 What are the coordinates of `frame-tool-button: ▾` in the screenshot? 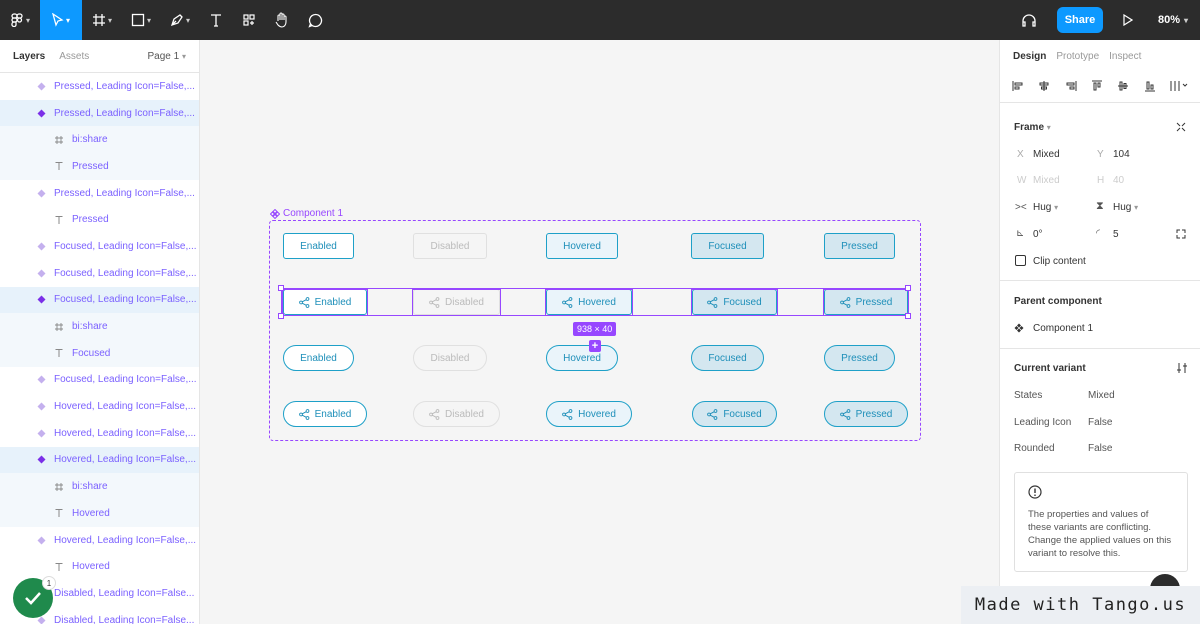 It's located at (102, 20).